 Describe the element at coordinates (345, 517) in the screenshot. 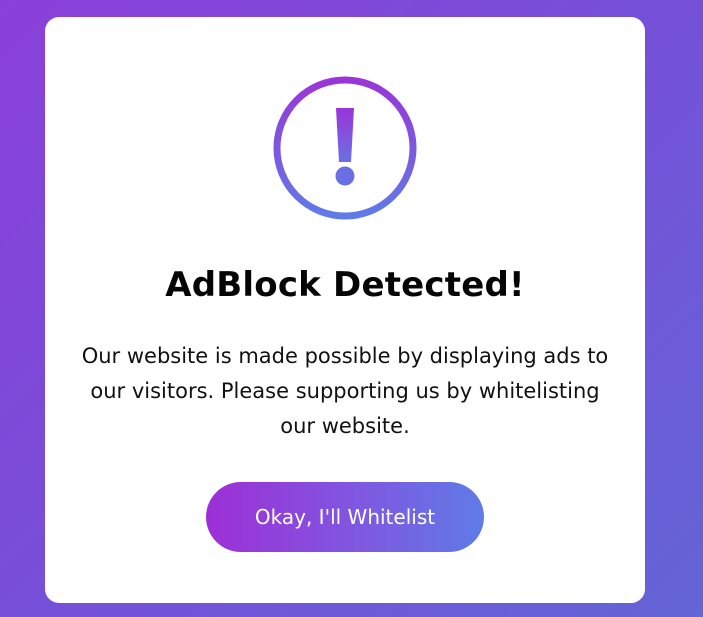

I see `whitelist-button: Okay, I'll Whitelist` at that location.